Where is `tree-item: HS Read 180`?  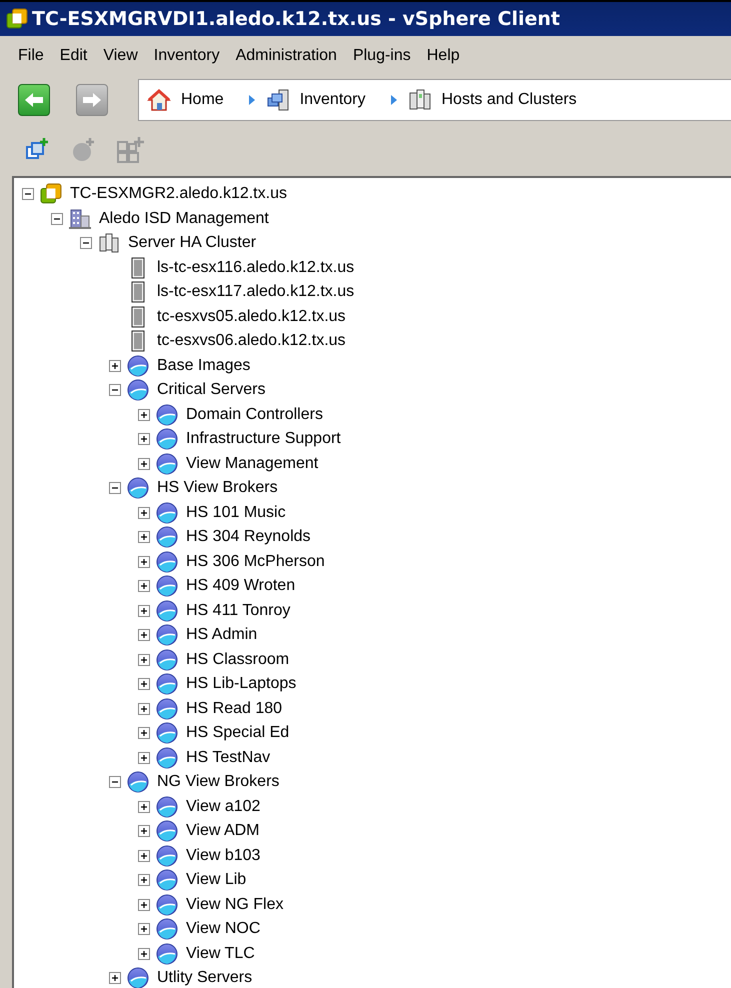
tree-item: HS Read 180 is located at coordinates (234, 709).